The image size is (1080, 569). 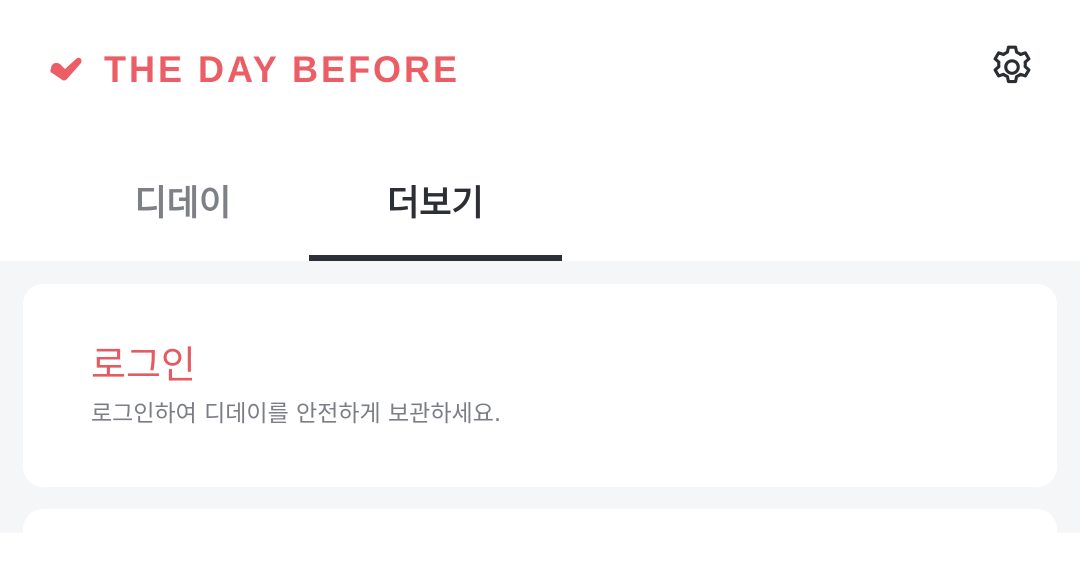 What do you see at coordinates (143, 365) in the screenshot?
I see `login-title: 로그인` at bounding box center [143, 365].